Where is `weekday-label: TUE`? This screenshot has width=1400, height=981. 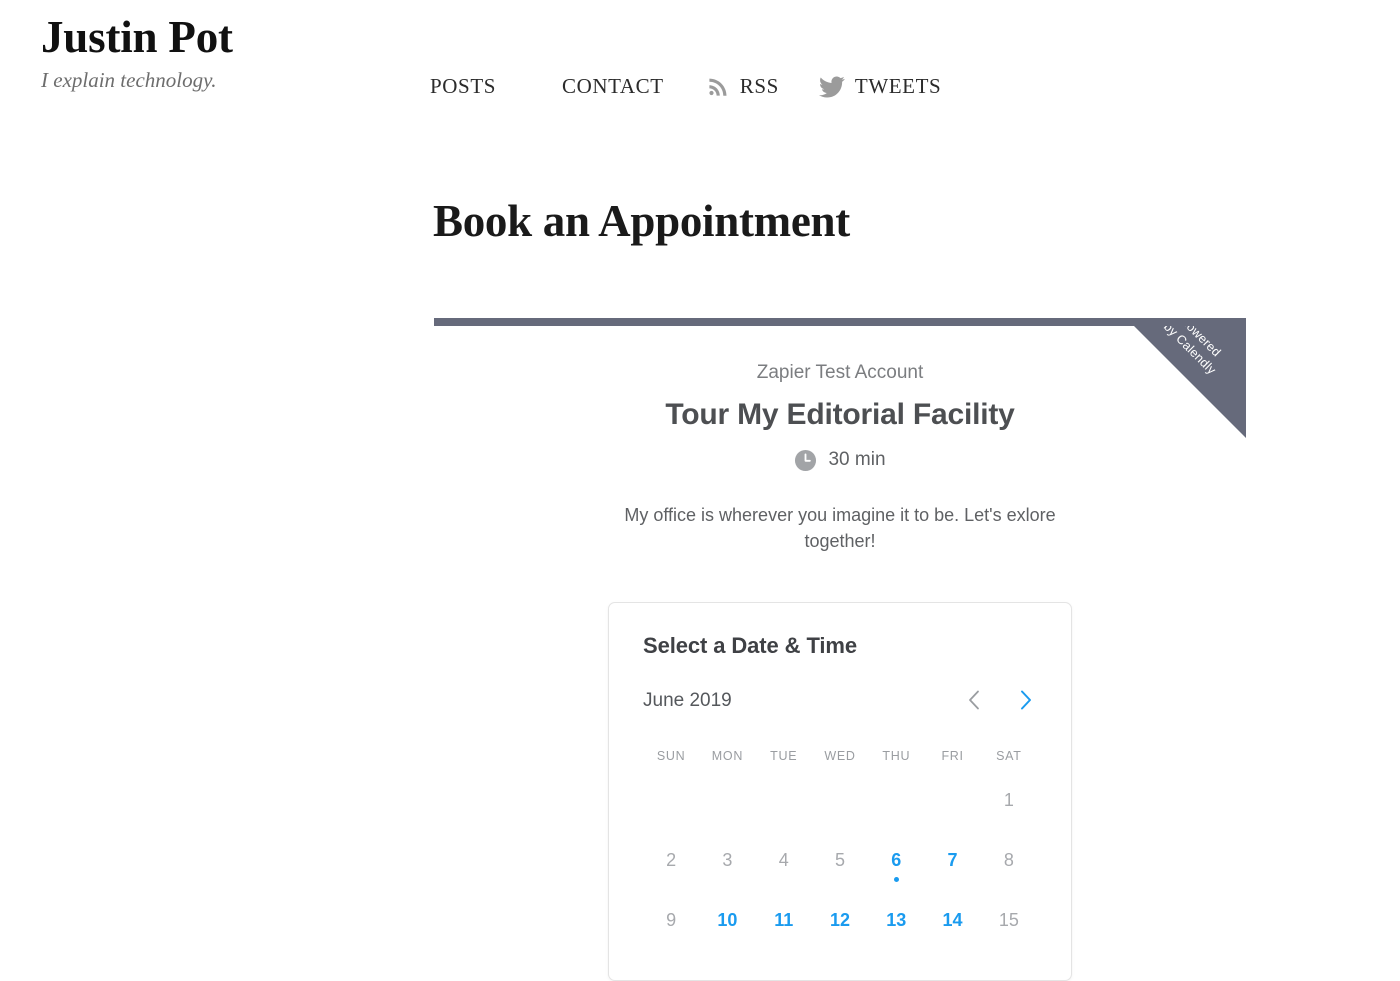 weekday-label: TUE is located at coordinates (784, 756).